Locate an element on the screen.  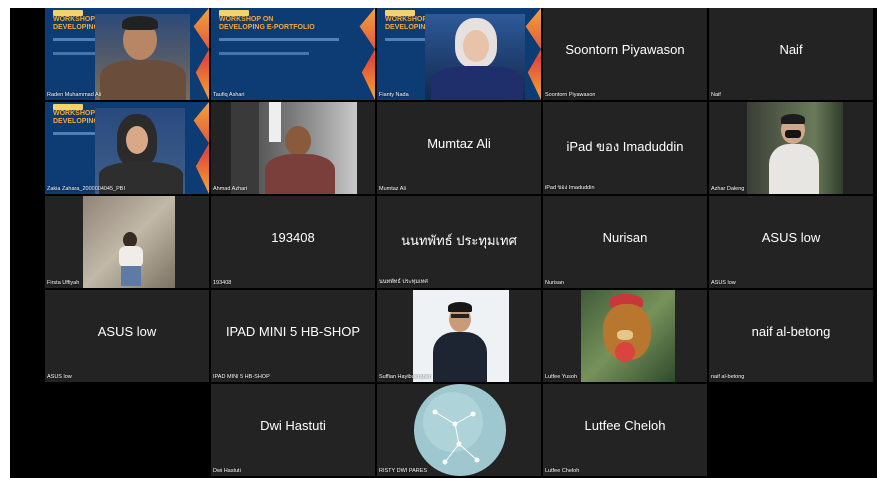
participant-tile: Suffian Hayibuerahen is located at coordinates (459, 336).